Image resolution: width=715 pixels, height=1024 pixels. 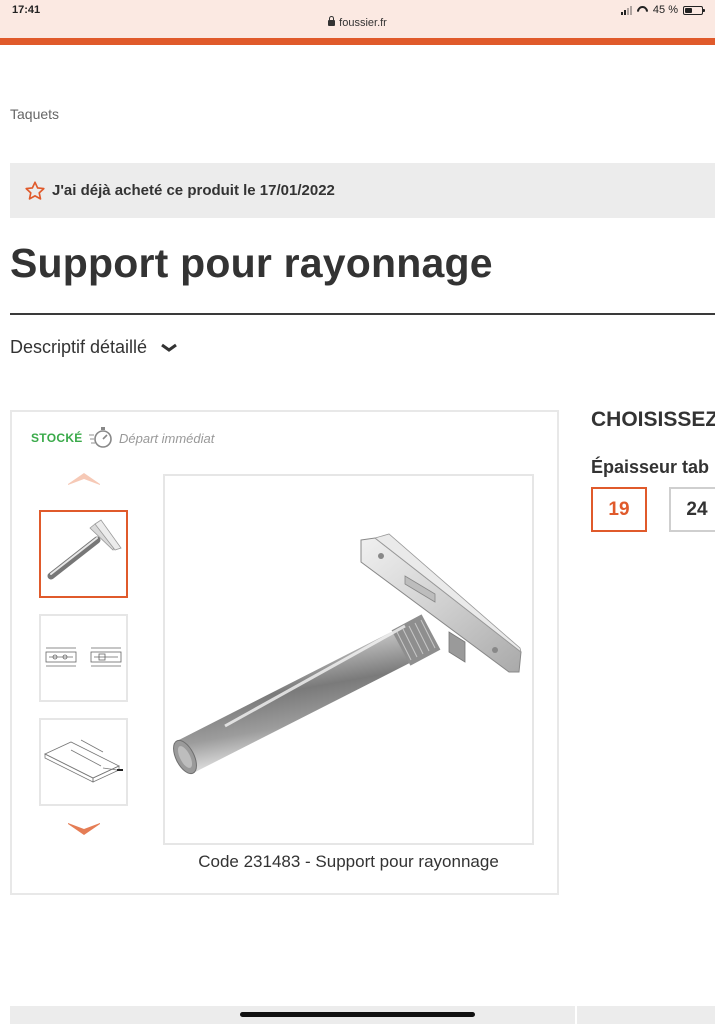 I want to click on thumbnail-installation-drawing, so click(x=83, y=762).